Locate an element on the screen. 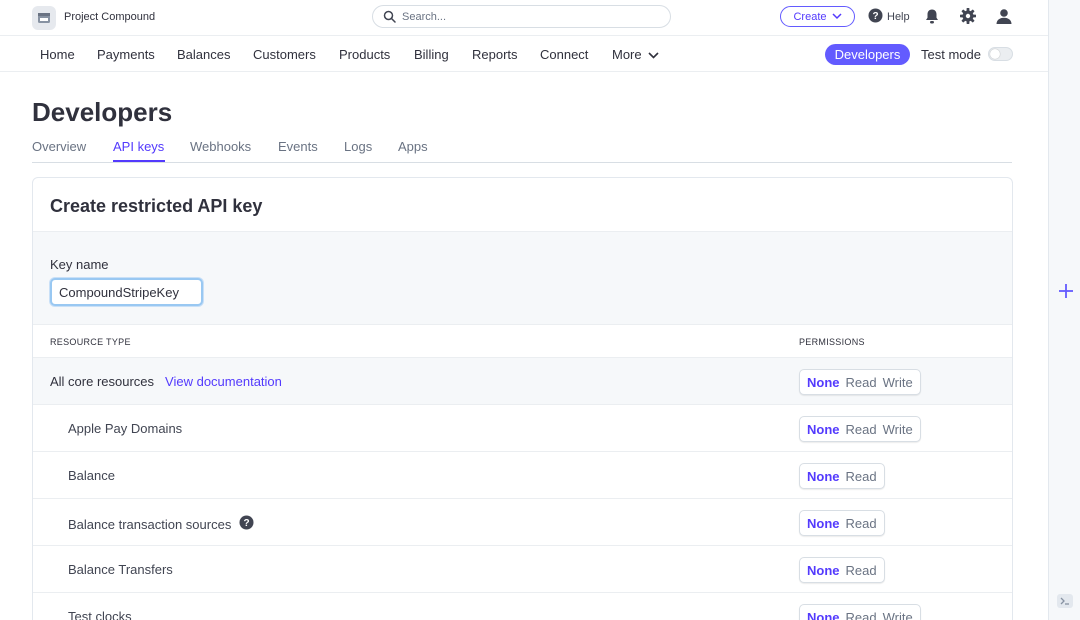 The image size is (1080, 620). help-button: ? Help is located at coordinates (889, 17).